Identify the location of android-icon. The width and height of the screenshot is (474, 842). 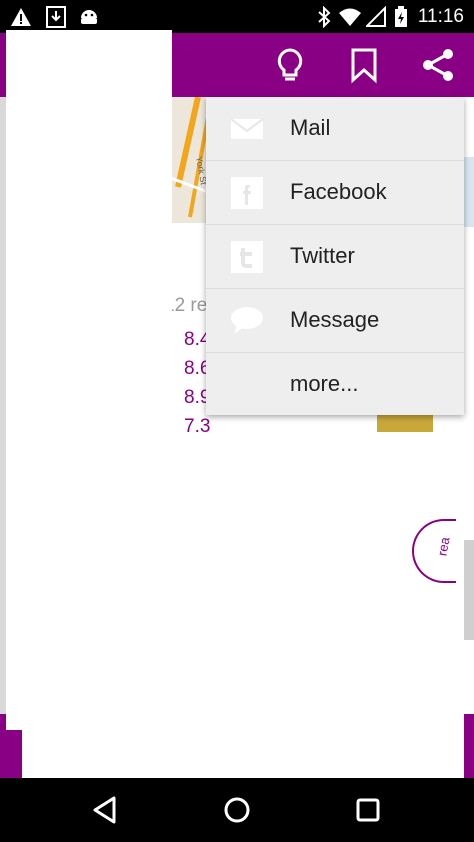
(89, 19).